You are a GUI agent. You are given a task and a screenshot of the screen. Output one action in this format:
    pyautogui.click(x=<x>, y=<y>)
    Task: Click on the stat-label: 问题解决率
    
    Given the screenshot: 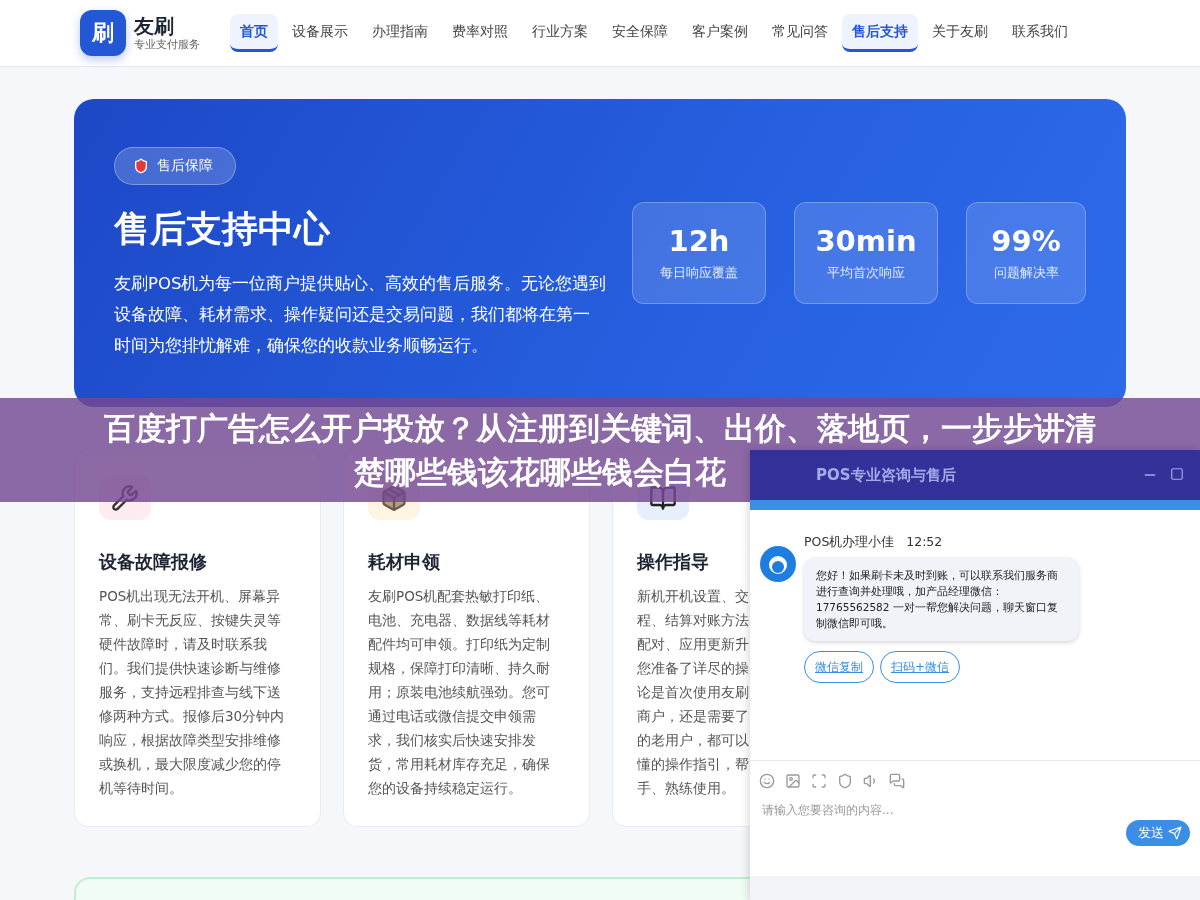 What is the action you would take?
    pyautogui.click(x=1026, y=273)
    